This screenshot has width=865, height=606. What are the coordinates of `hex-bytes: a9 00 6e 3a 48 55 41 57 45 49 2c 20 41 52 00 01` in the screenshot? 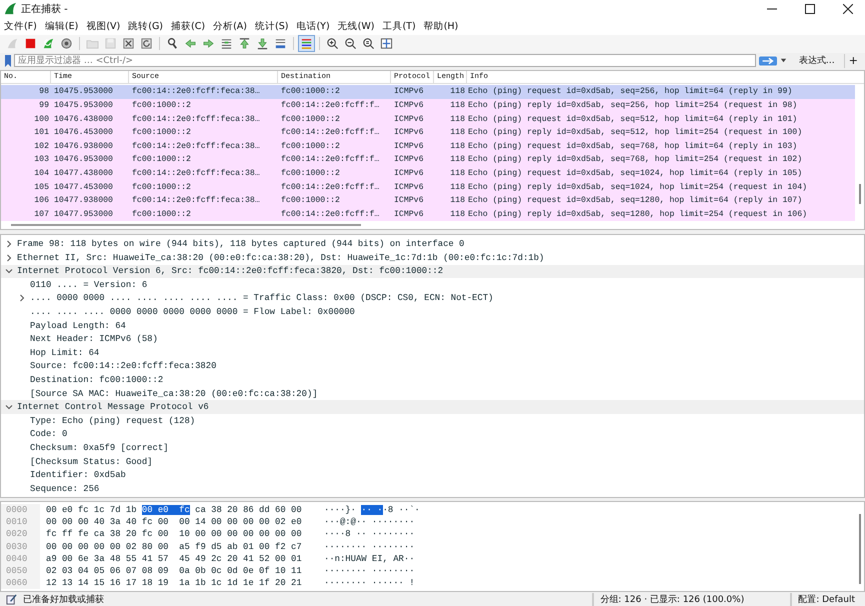 It's located at (174, 559).